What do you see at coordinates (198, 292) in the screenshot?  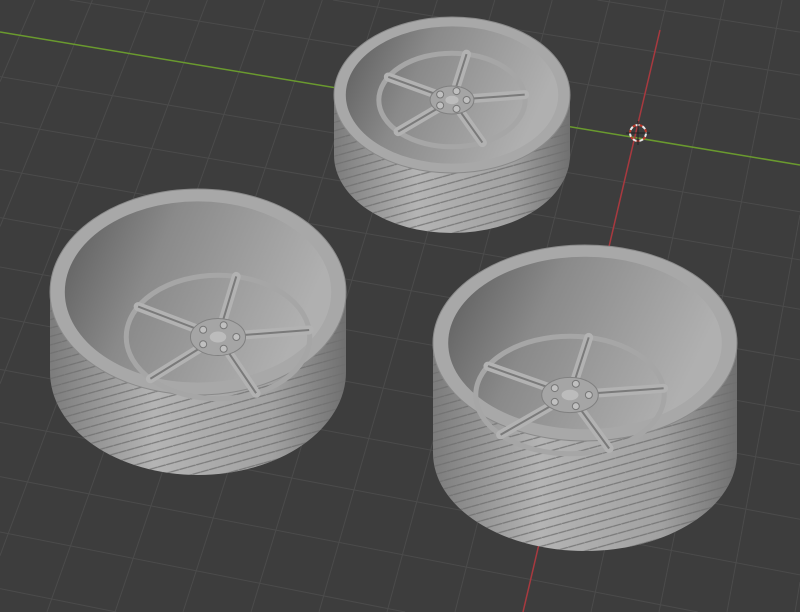 I see `rim-barrel` at bounding box center [198, 292].